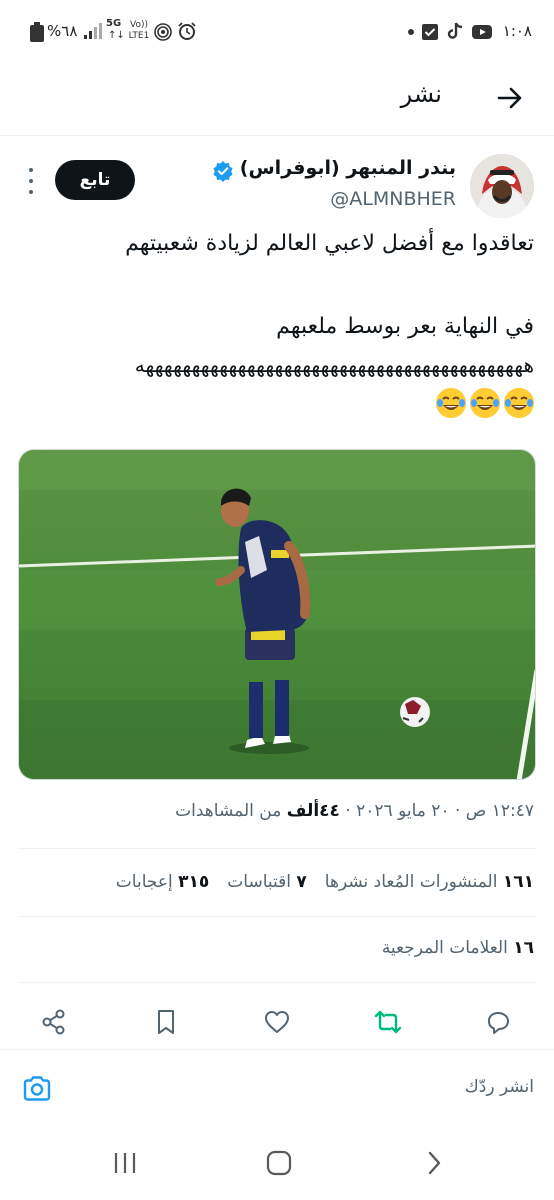 The image size is (554, 1200). I want to click on avatar-image, so click(502, 186).